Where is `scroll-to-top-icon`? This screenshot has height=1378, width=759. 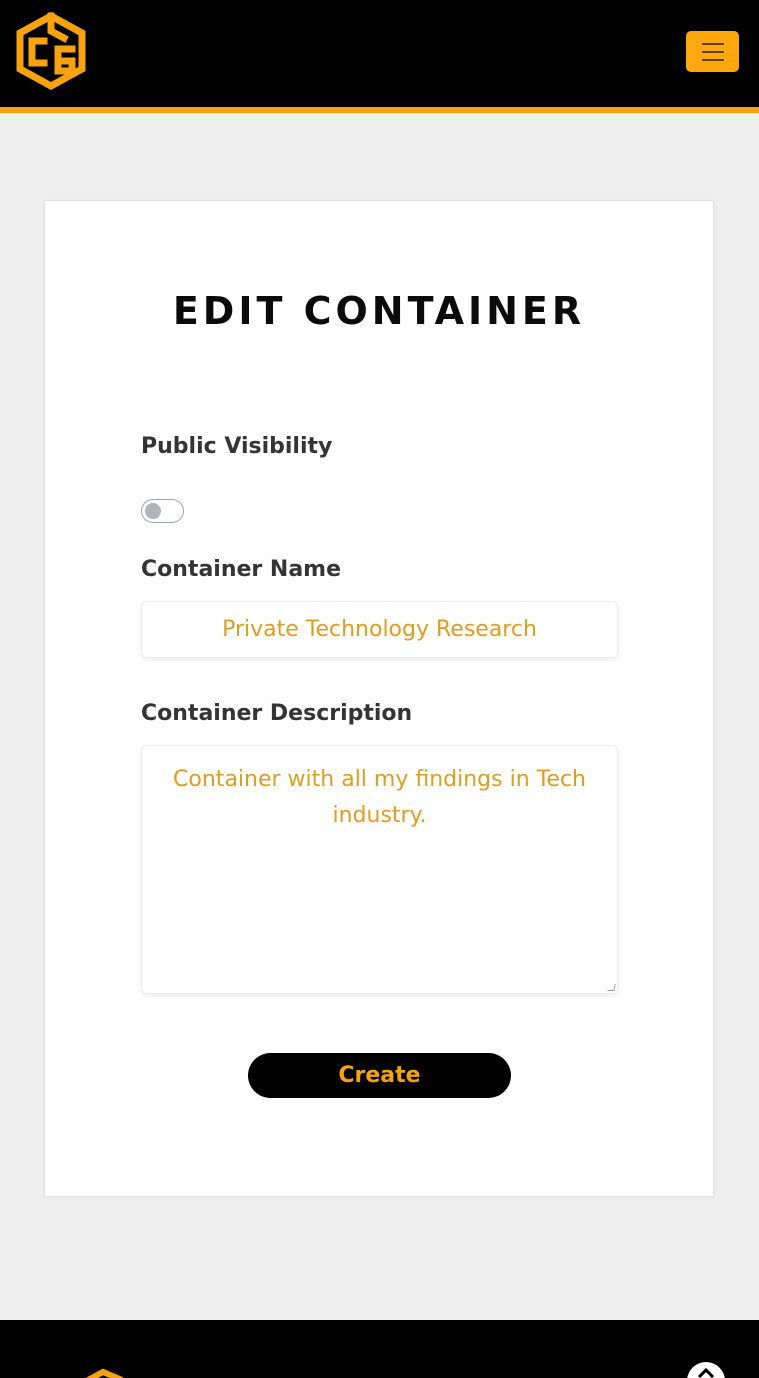
scroll-to-top-icon is located at coordinates (706, 1372).